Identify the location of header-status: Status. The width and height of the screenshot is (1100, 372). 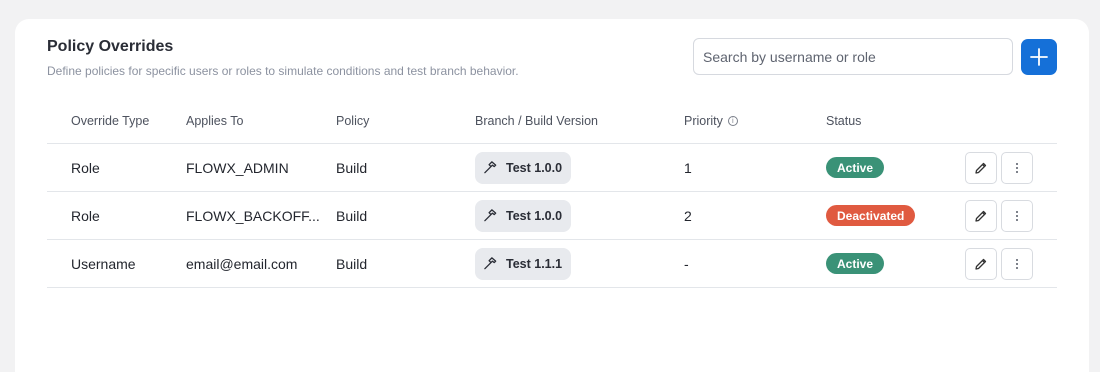
(843, 121).